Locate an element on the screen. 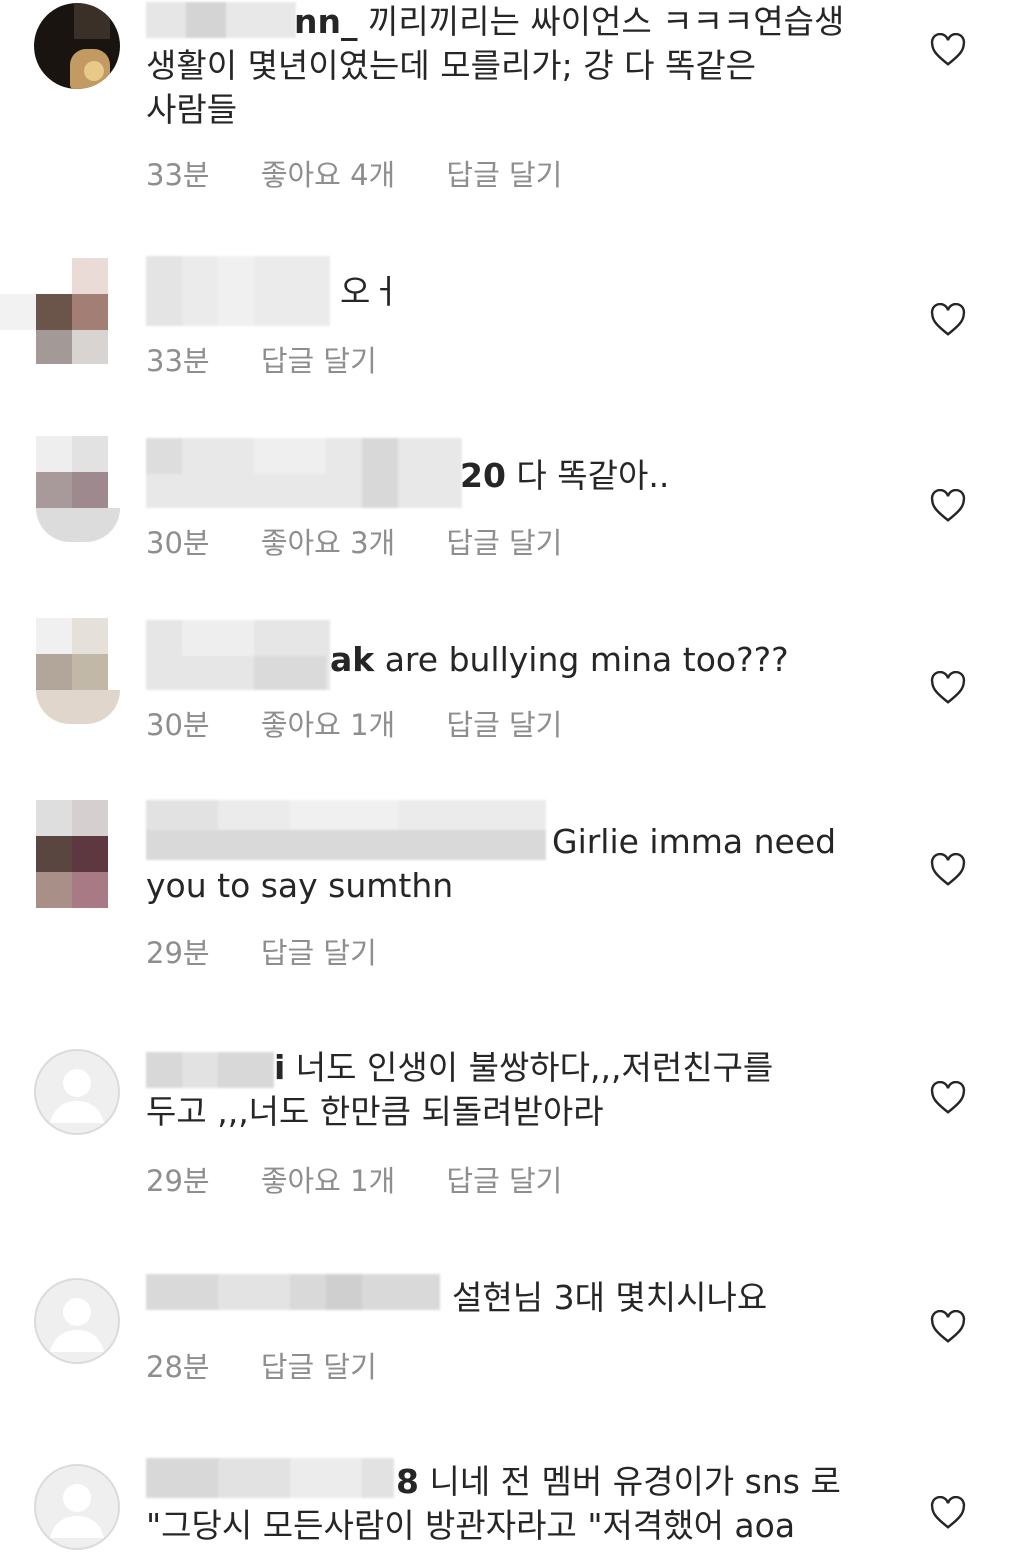  username: ak is located at coordinates (352, 659).